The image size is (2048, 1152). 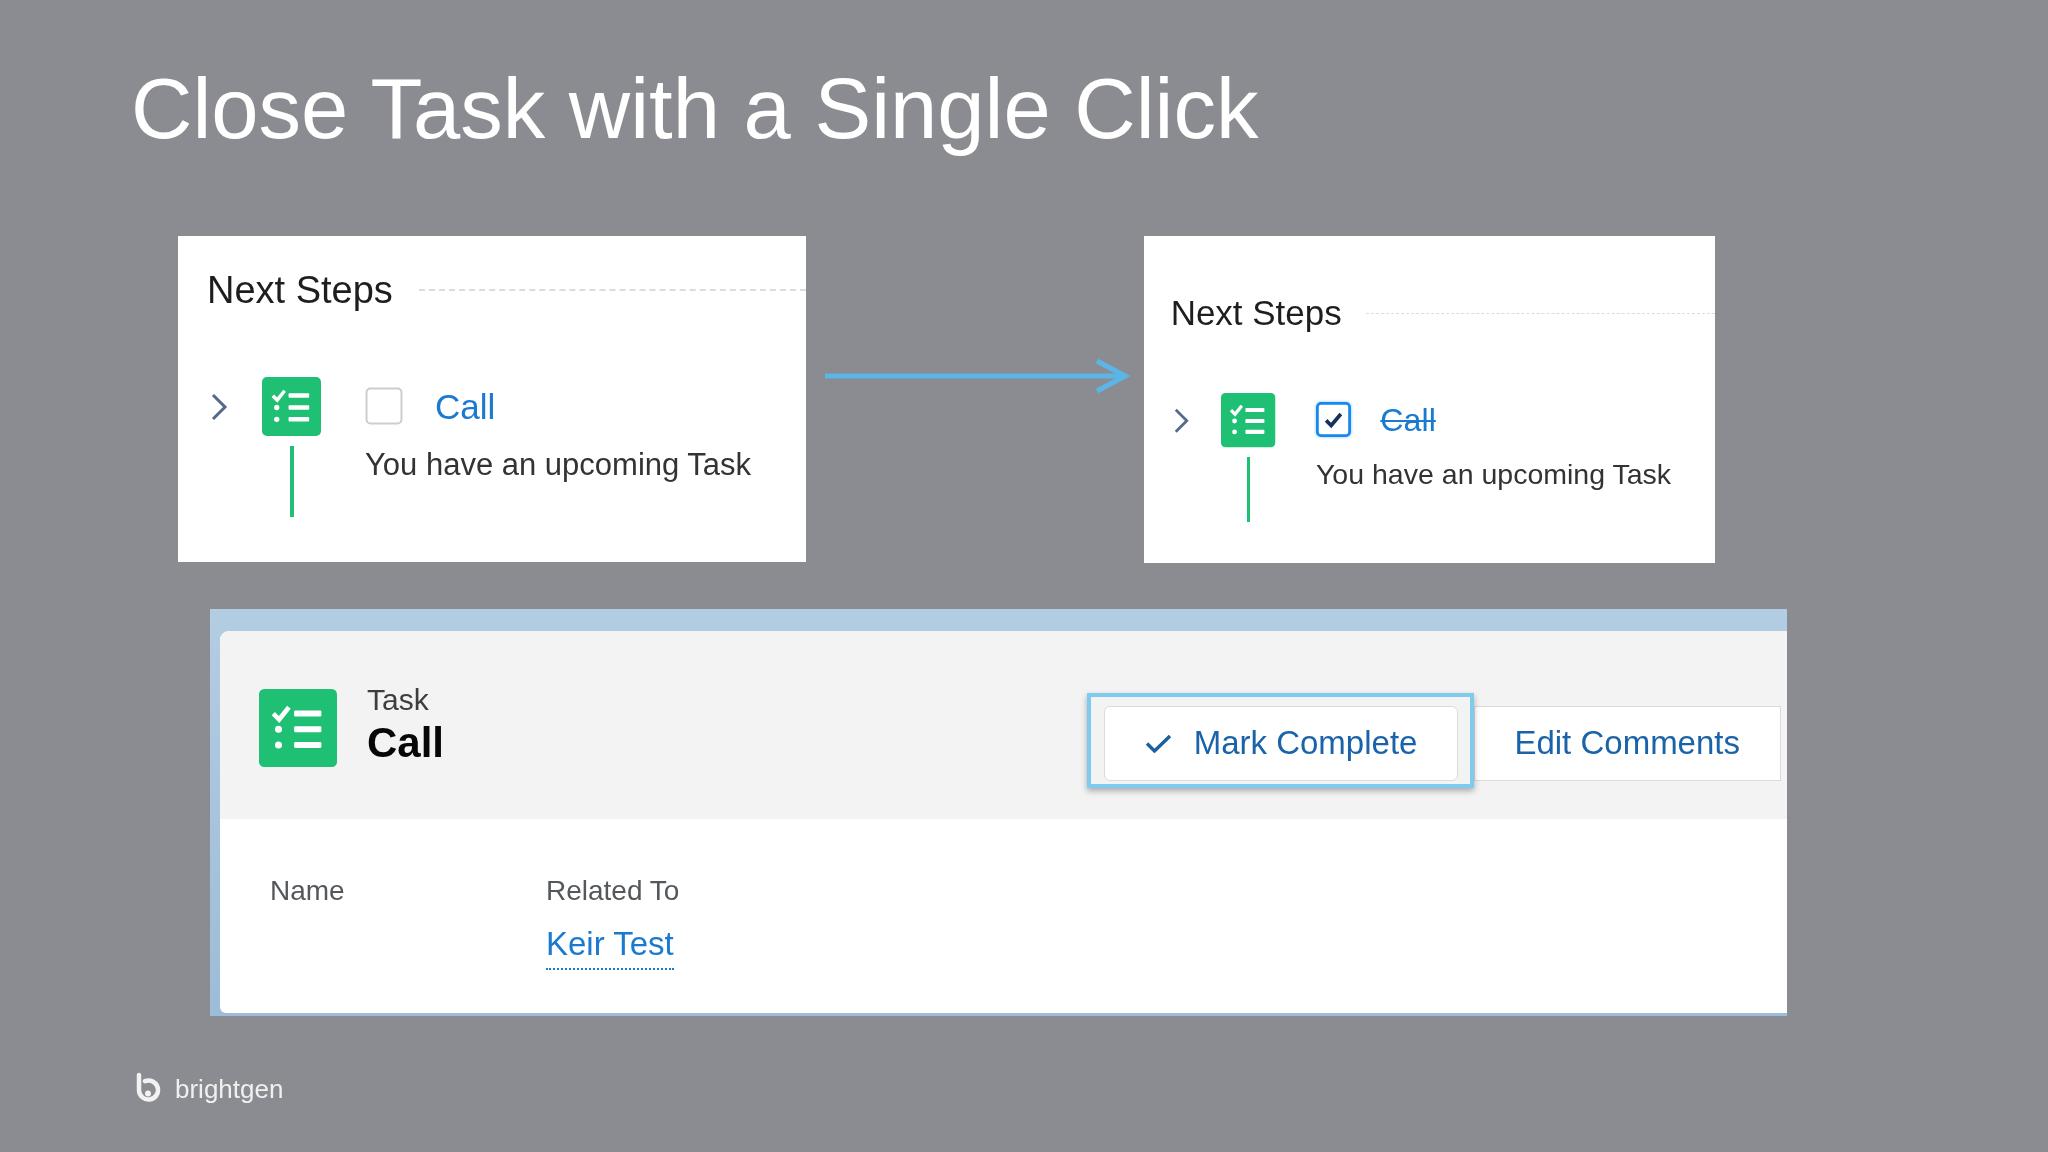 I want to click on action-button: Edit Comments, so click(x=1627, y=743).